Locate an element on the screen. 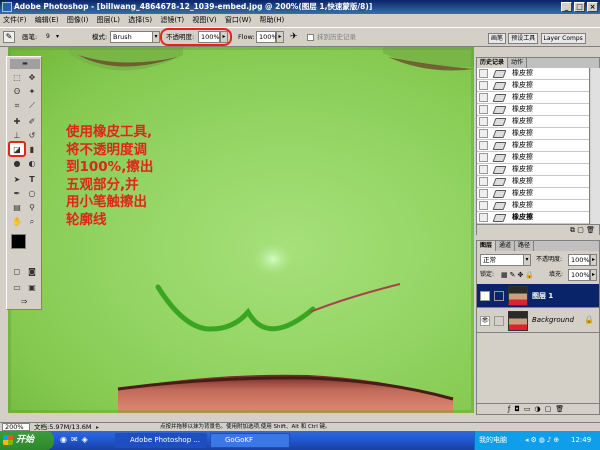  close-button: × is located at coordinates (592, 7).